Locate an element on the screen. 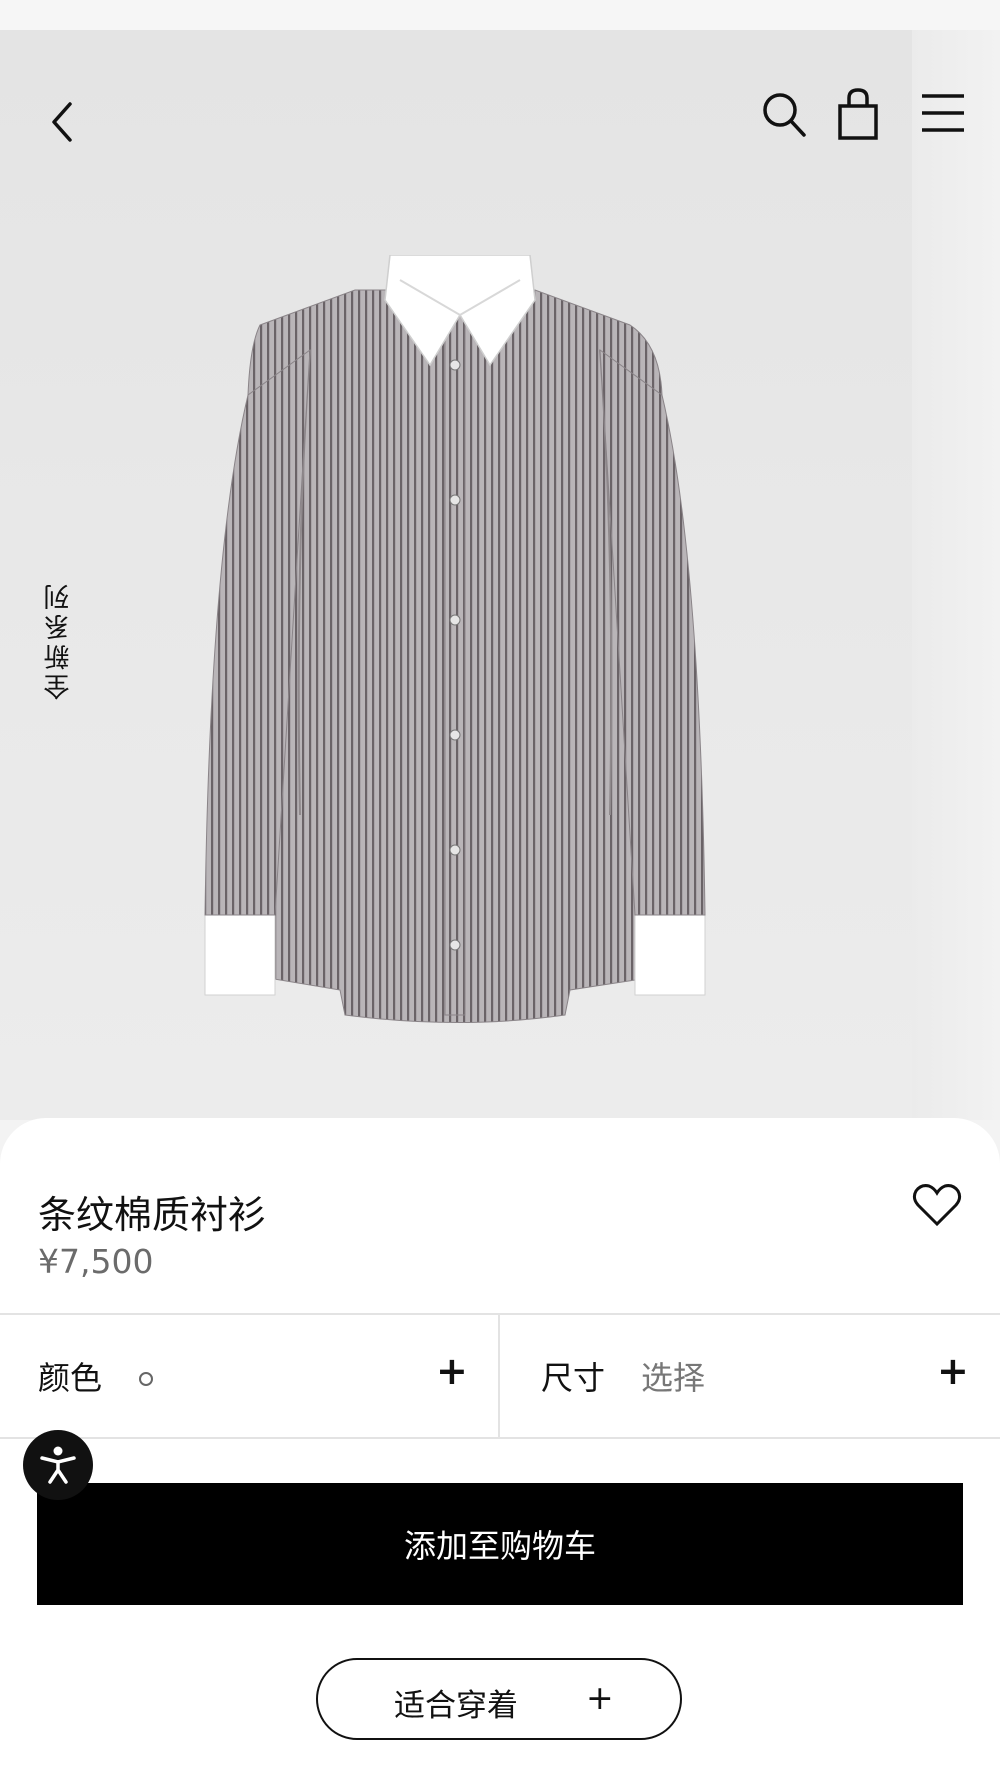 This screenshot has height=1775, width=1000. size-expand-plus: + is located at coordinates (953, 1371).